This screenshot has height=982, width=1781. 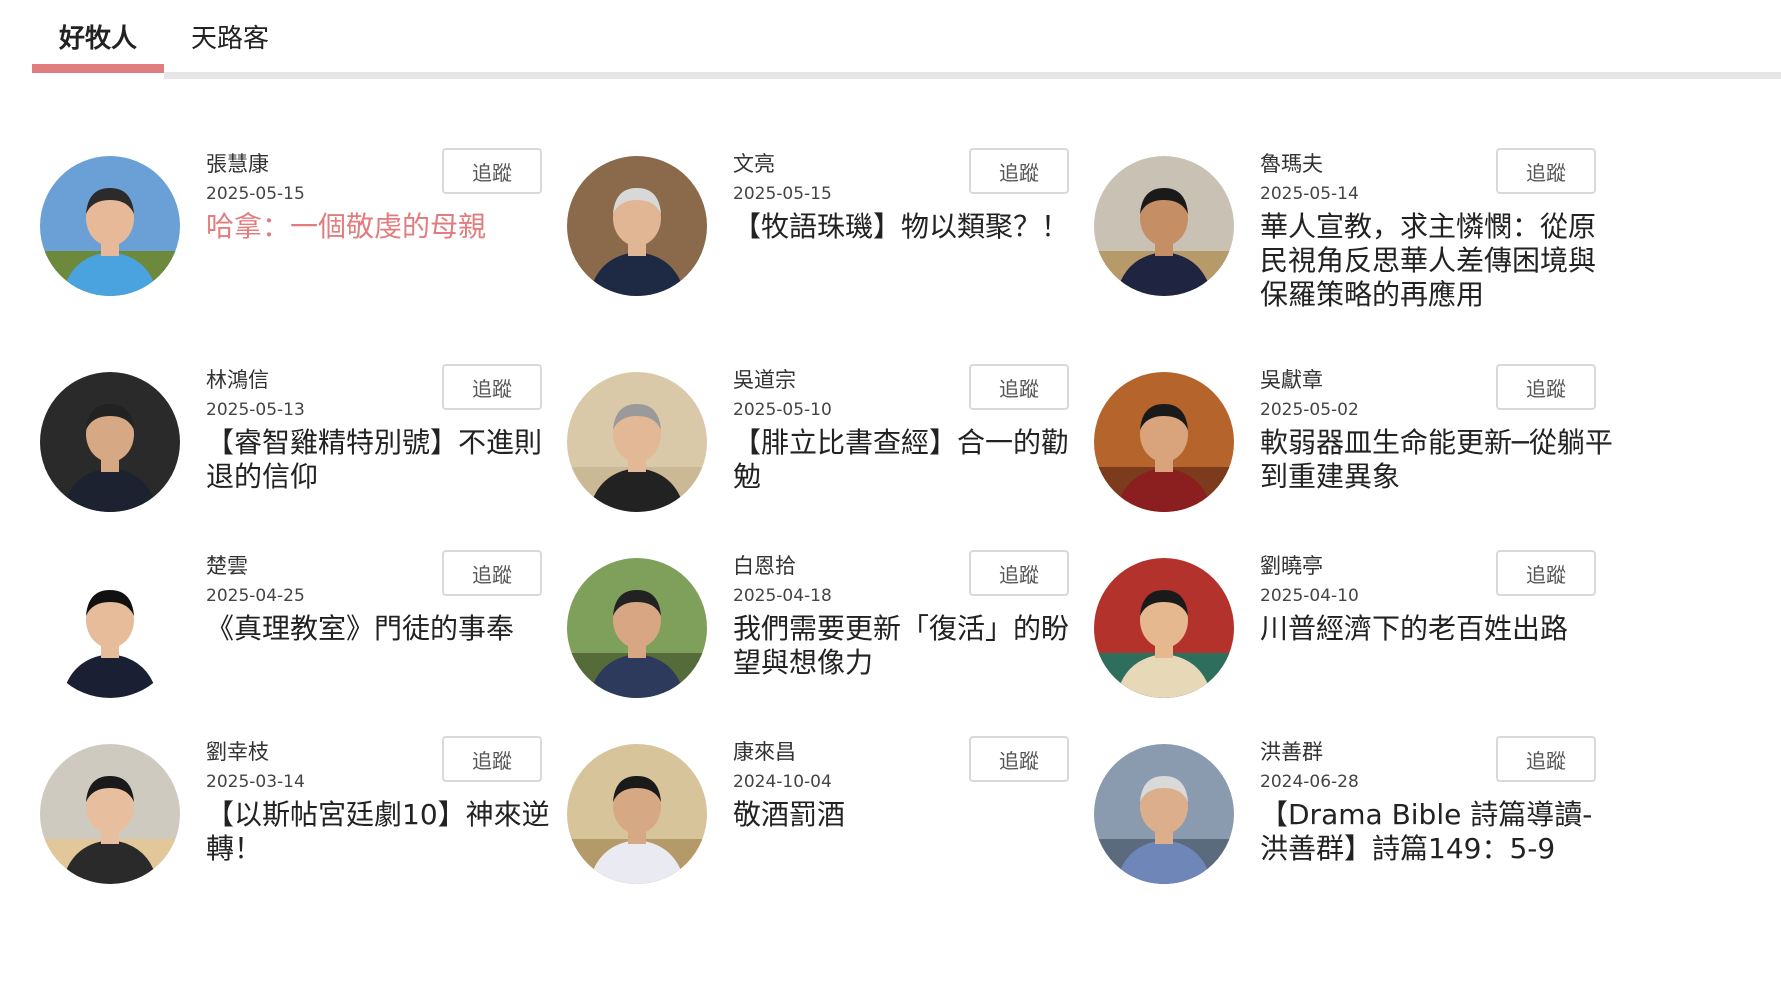 What do you see at coordinates (972, 75) in the screenshot?
I see `tabs-divider` at bounding box center [972, 75].